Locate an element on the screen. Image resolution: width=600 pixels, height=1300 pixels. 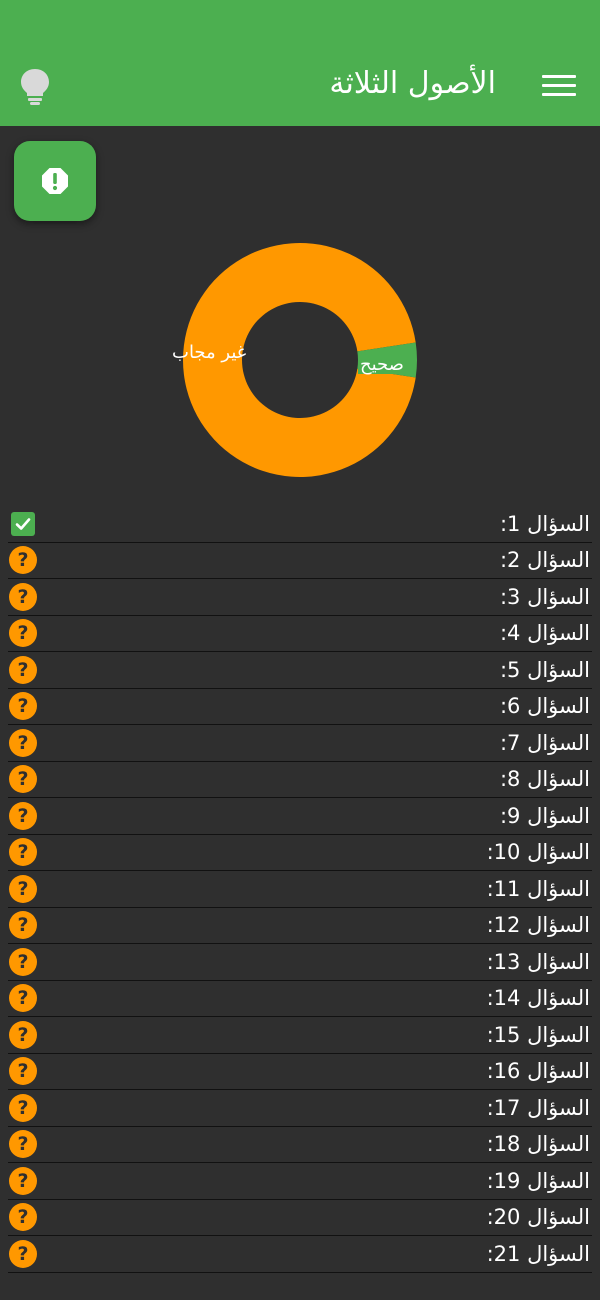
question-label: السؤال 7: is located at coordinates (544, 742).